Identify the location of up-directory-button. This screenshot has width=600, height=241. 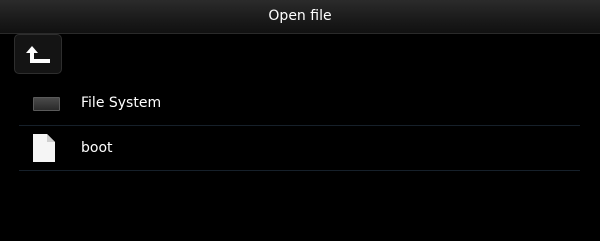
(38, 54).